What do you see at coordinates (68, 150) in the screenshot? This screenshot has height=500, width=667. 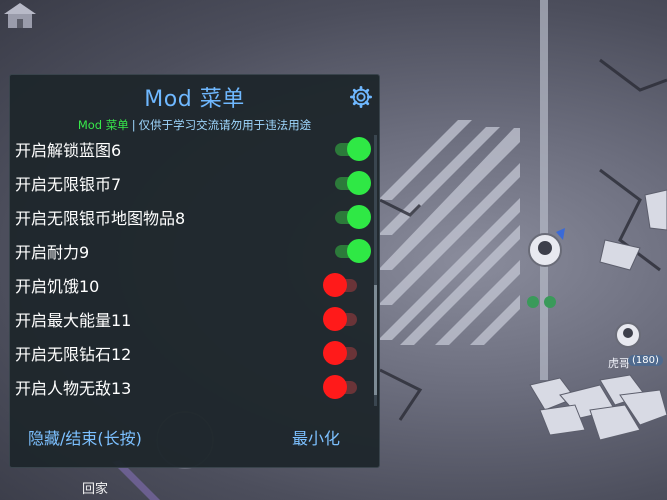 I see `option-label: 开启解锁蓝图6` at bounding box center [68, 150].